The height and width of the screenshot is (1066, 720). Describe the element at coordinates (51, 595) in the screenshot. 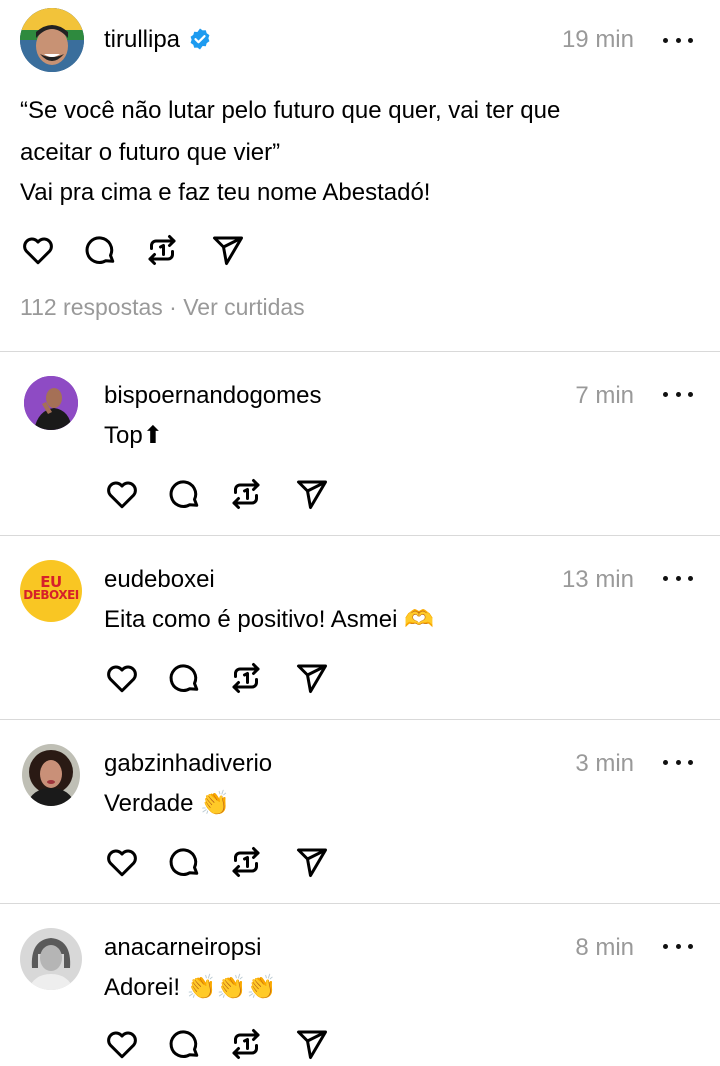

I see `logo-text-deboxei: DEBOXEI` at that location.